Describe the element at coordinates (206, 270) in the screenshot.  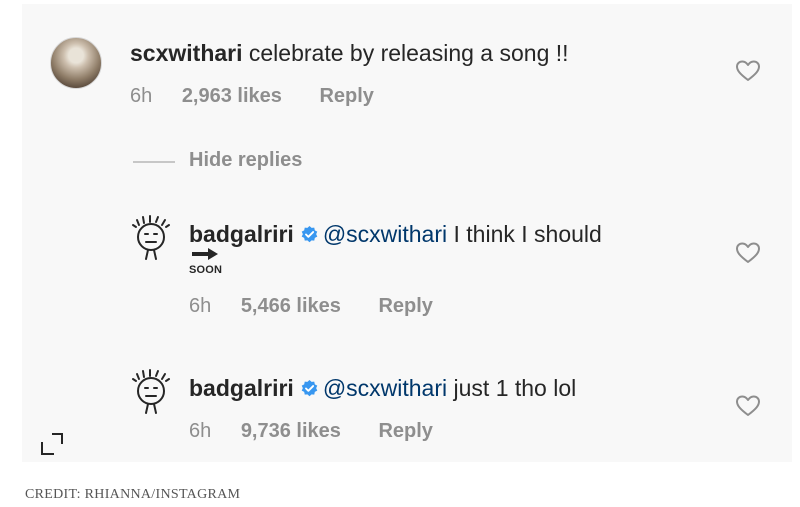
I see `soon-text: SOON` at that location.